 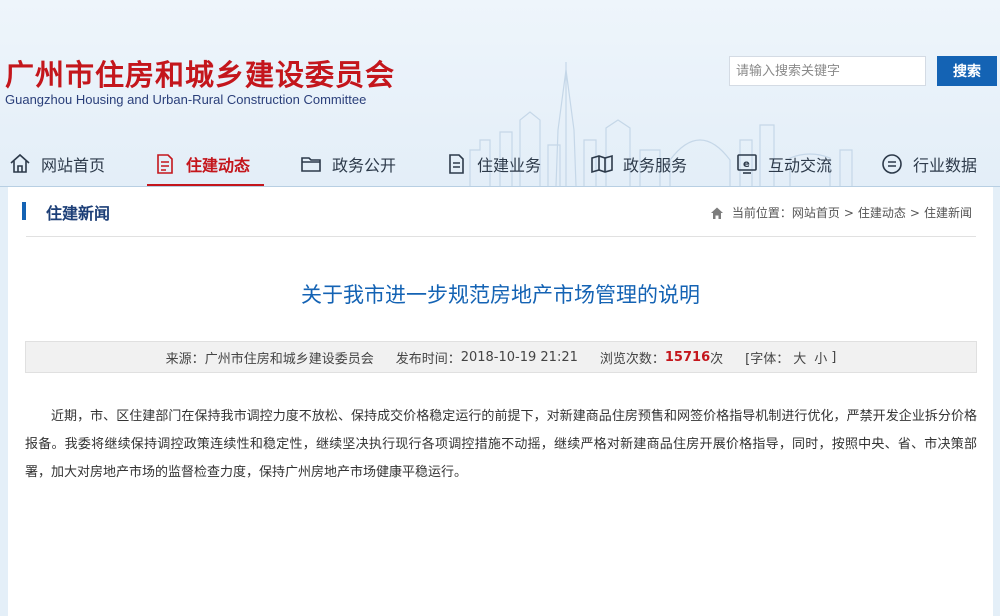 I want to click on nav-item-industry-data: 行业数据, so click(x=928, y=163).